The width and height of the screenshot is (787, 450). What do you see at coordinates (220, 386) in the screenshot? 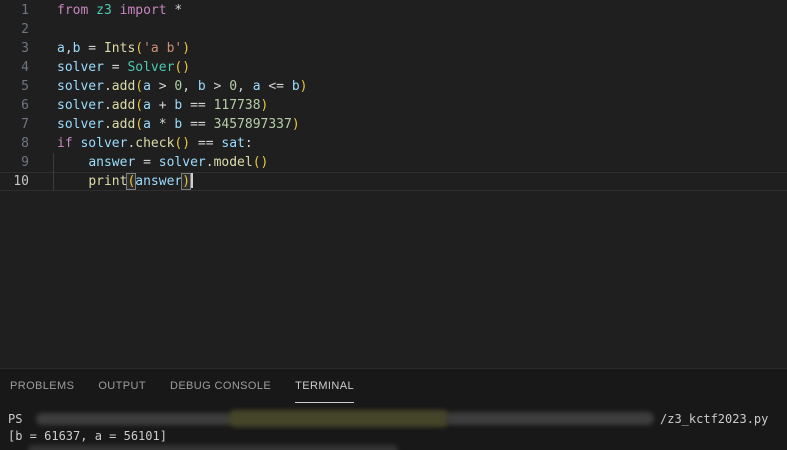
I see `panel-tab-debug-console: DEBUG CONSOLE` at bounding box center [220, 386].